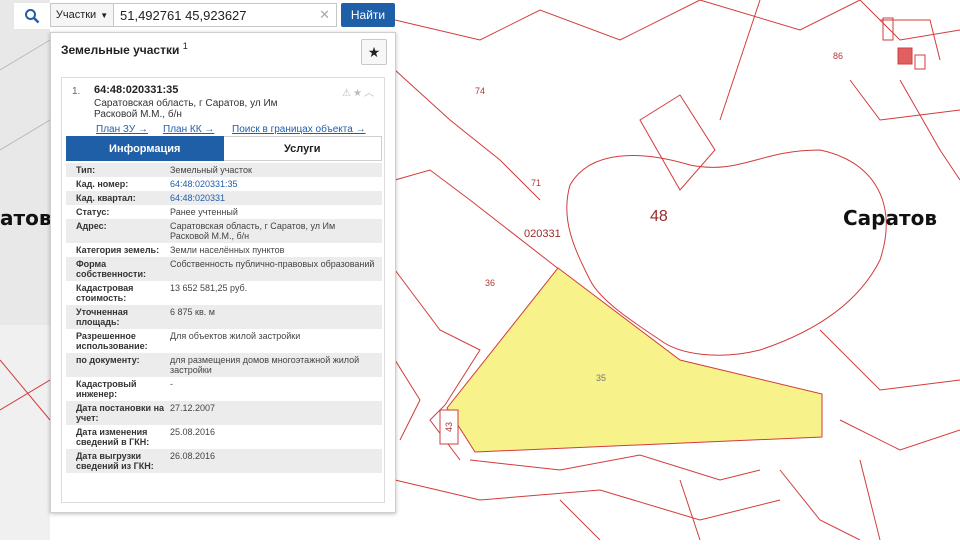 This screenshot has height=545, width=960. What do you see at coordinates (192, 312) in the screenshot?
I see `row-value: 6 875 кв. м` at bounding box center [192, 312].